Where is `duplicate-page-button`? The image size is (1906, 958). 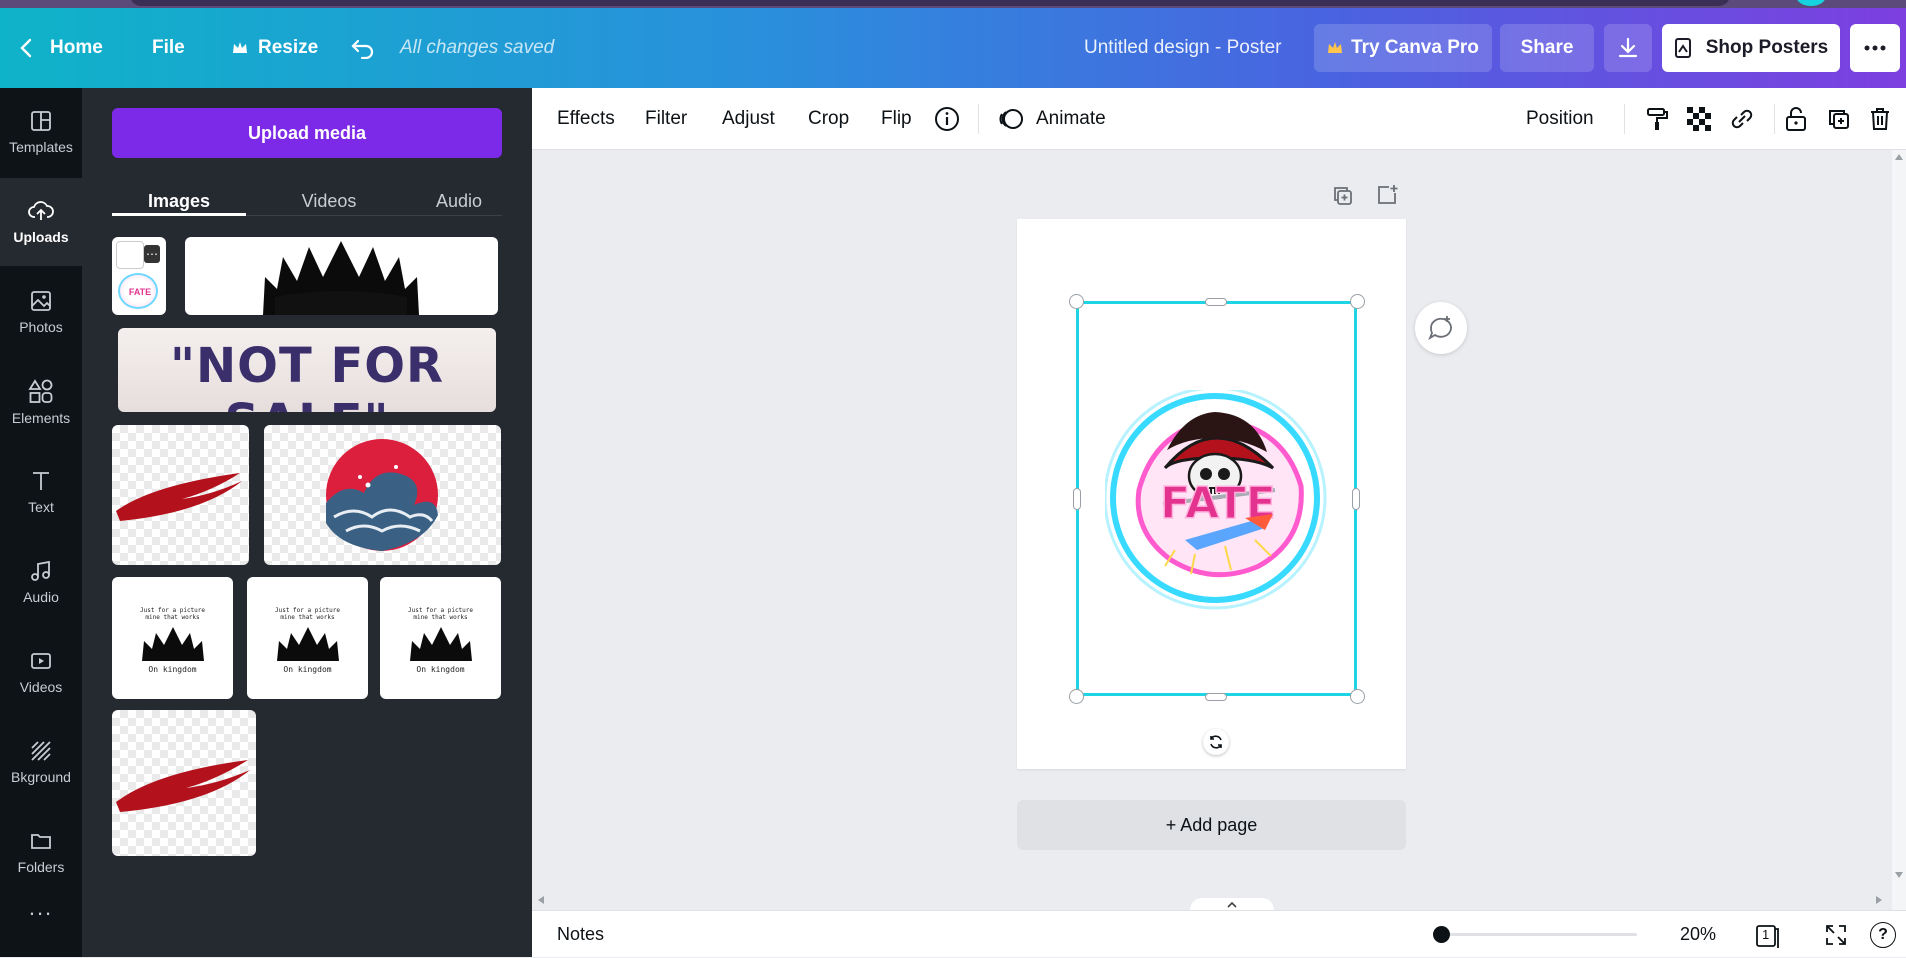
duplicate-page-button is located at coordinates (1343, 198).